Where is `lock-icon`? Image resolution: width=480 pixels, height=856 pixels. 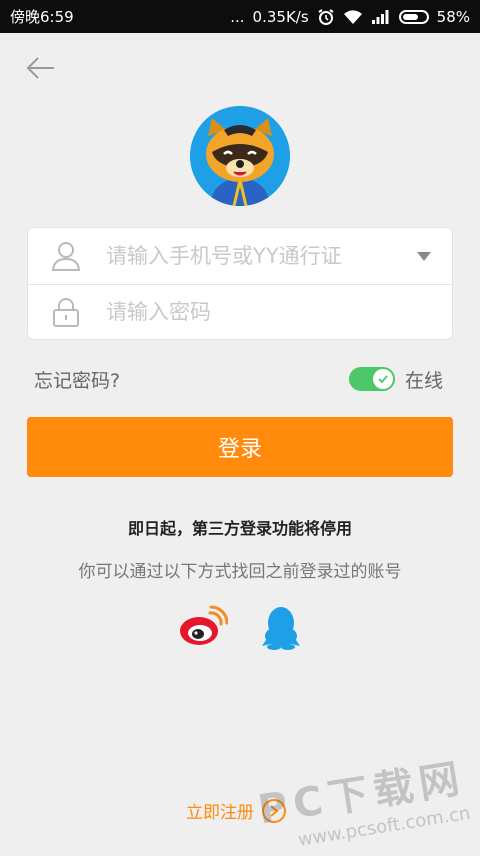 lock-icon is located at coordinates (66, 312).